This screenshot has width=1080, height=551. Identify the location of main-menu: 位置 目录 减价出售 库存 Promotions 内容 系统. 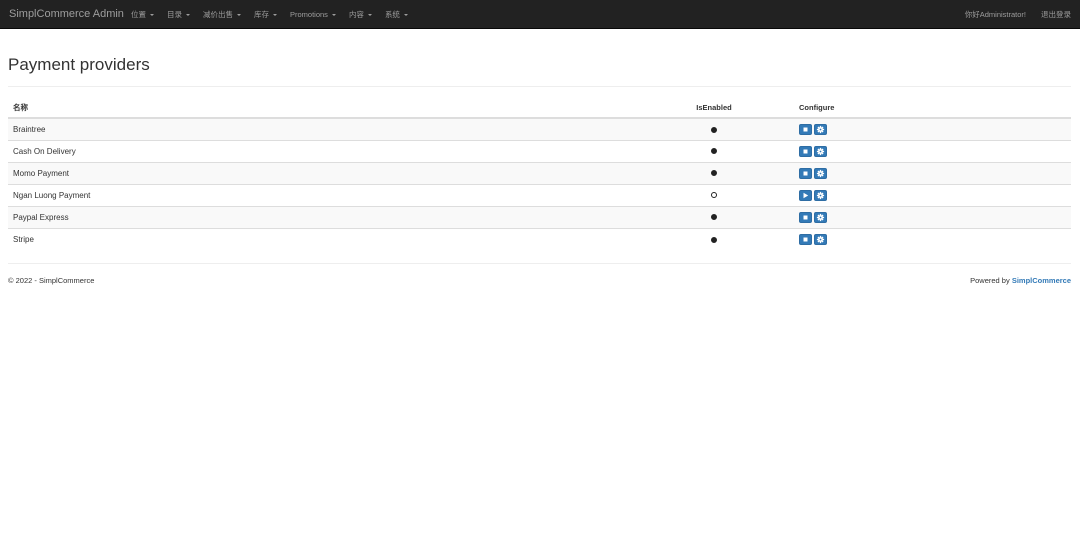
(276, 14).